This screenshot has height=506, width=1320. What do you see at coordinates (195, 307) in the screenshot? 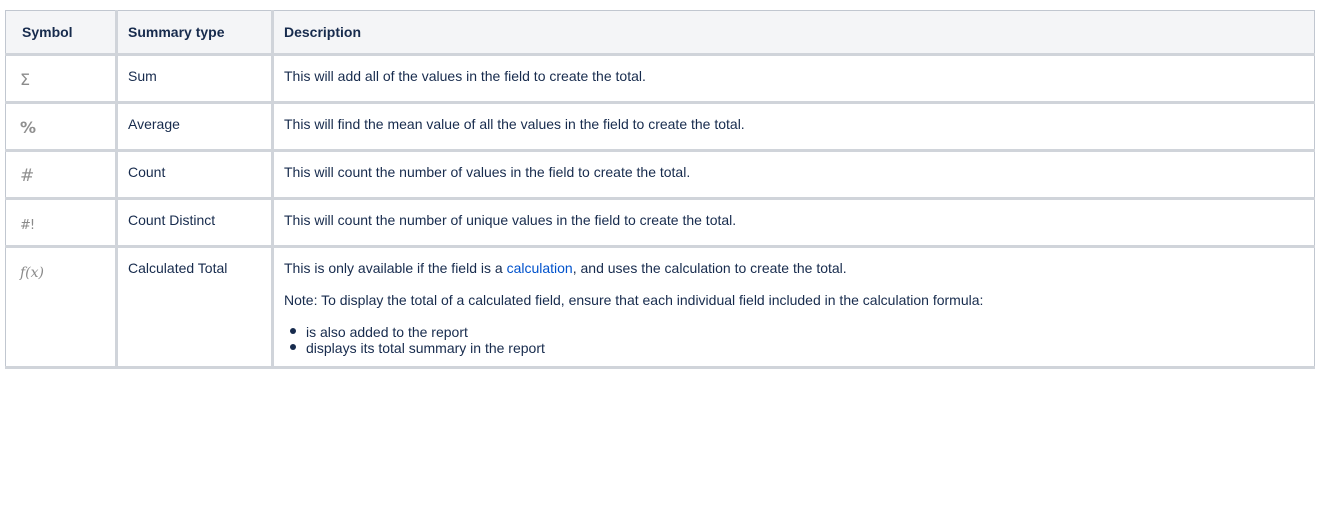
I see `summary-type-cell: Calculated Total` at bounding box center [195, 307].